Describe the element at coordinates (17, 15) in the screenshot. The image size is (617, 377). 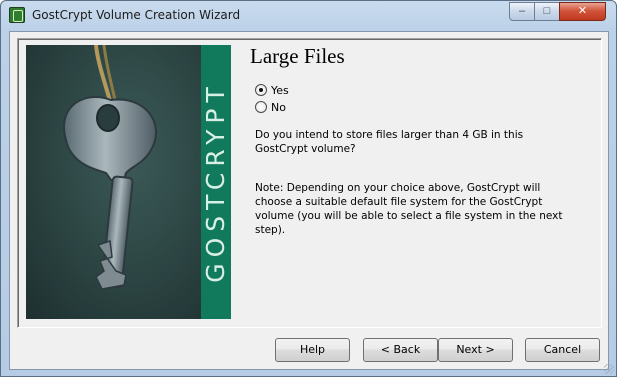
I see `app-lock-icon` at that location.